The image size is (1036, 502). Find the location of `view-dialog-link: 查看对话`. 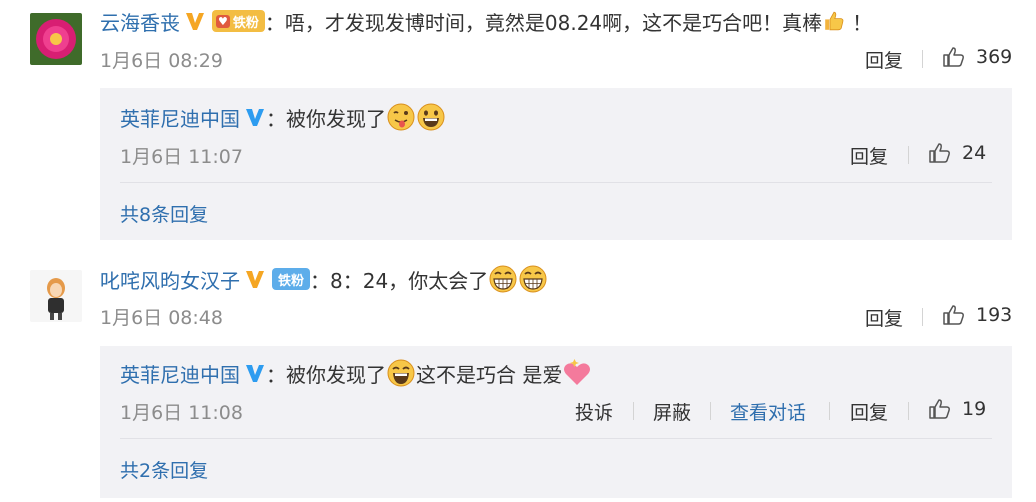

view-dialog-link: 查看对话 is located at coordinates (768, 411).